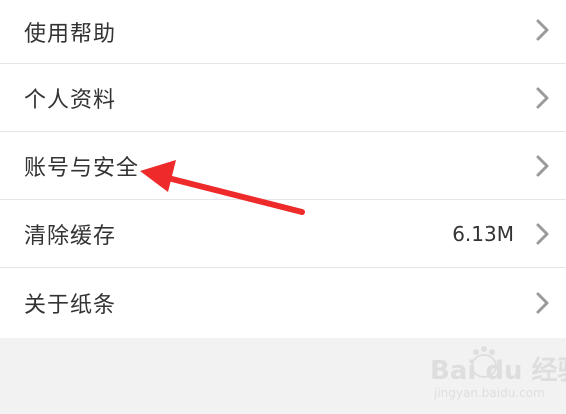 The height and width of the screenshot is (414, 566). I want to click on menu-item-label: 清除缓存, so click(70, 236).